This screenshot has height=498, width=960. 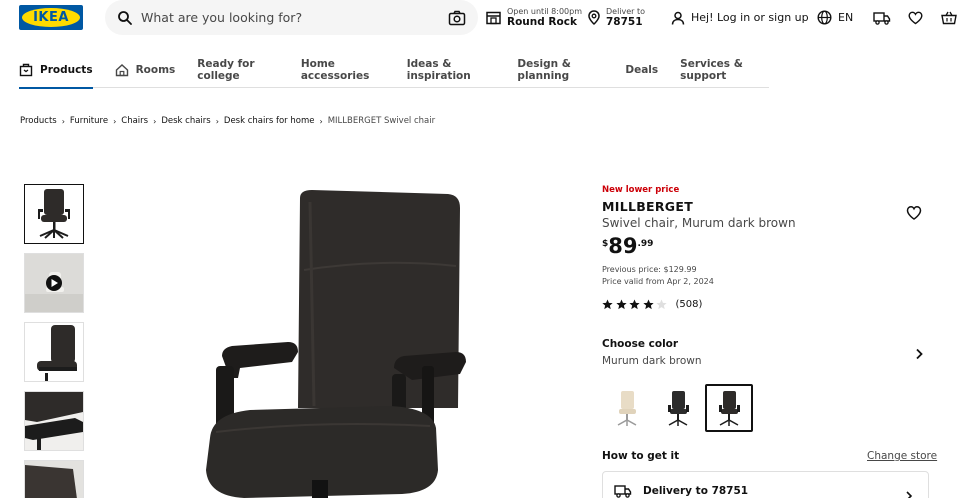 What do you see at coordinates (902, 456) in the screenshot?
I see `change-store-link: Change store` at bounding box center [902, 456].